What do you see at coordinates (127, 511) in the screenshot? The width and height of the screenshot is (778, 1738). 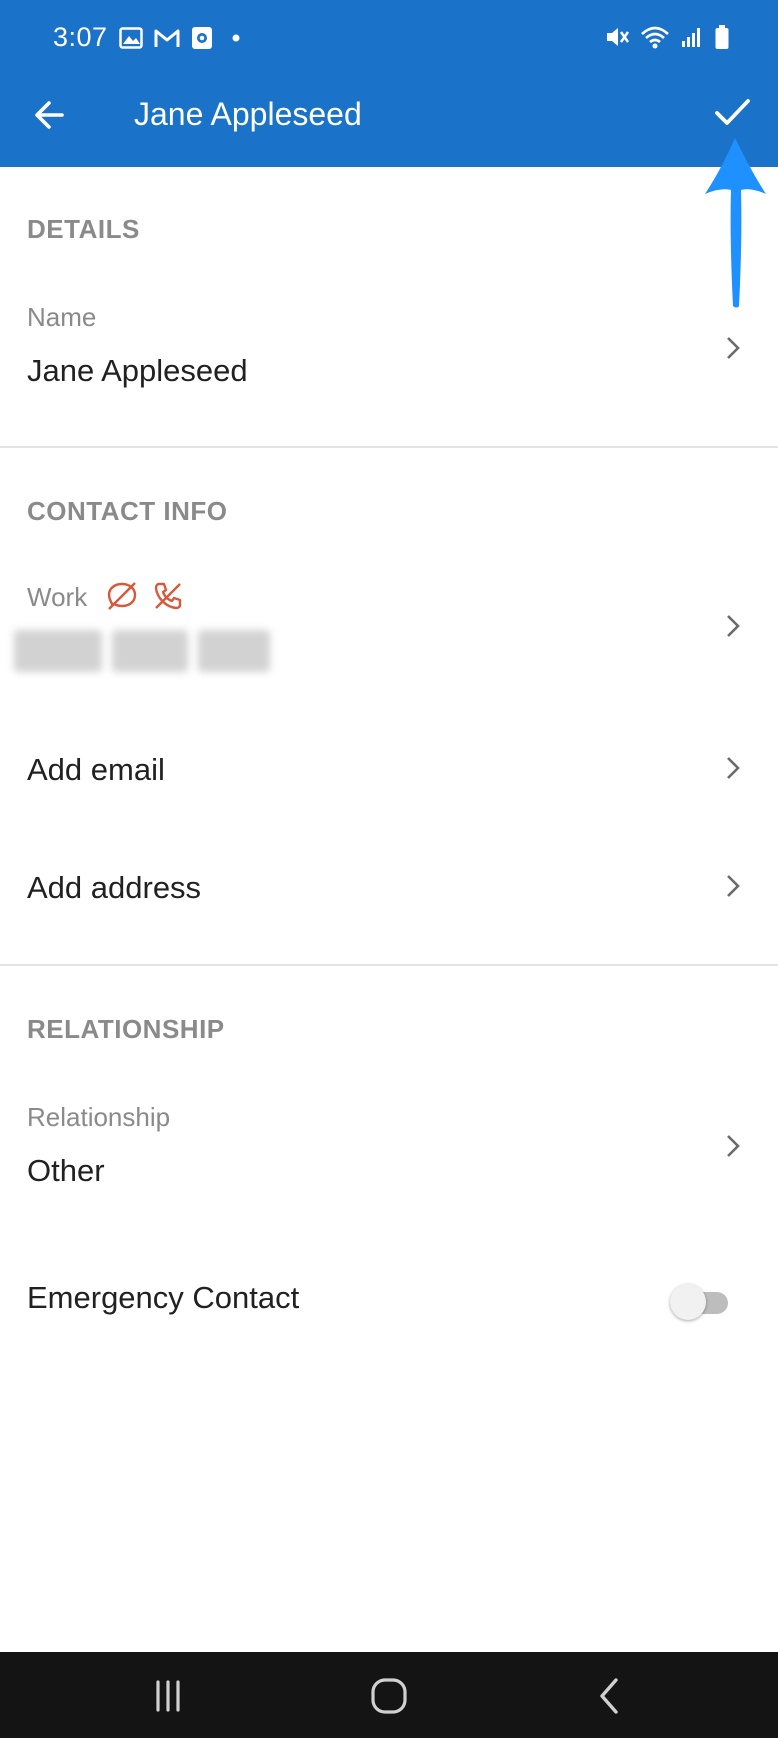 I see `section-header-contact-info: CONTACT INFO` at bounding box center [127, 511].